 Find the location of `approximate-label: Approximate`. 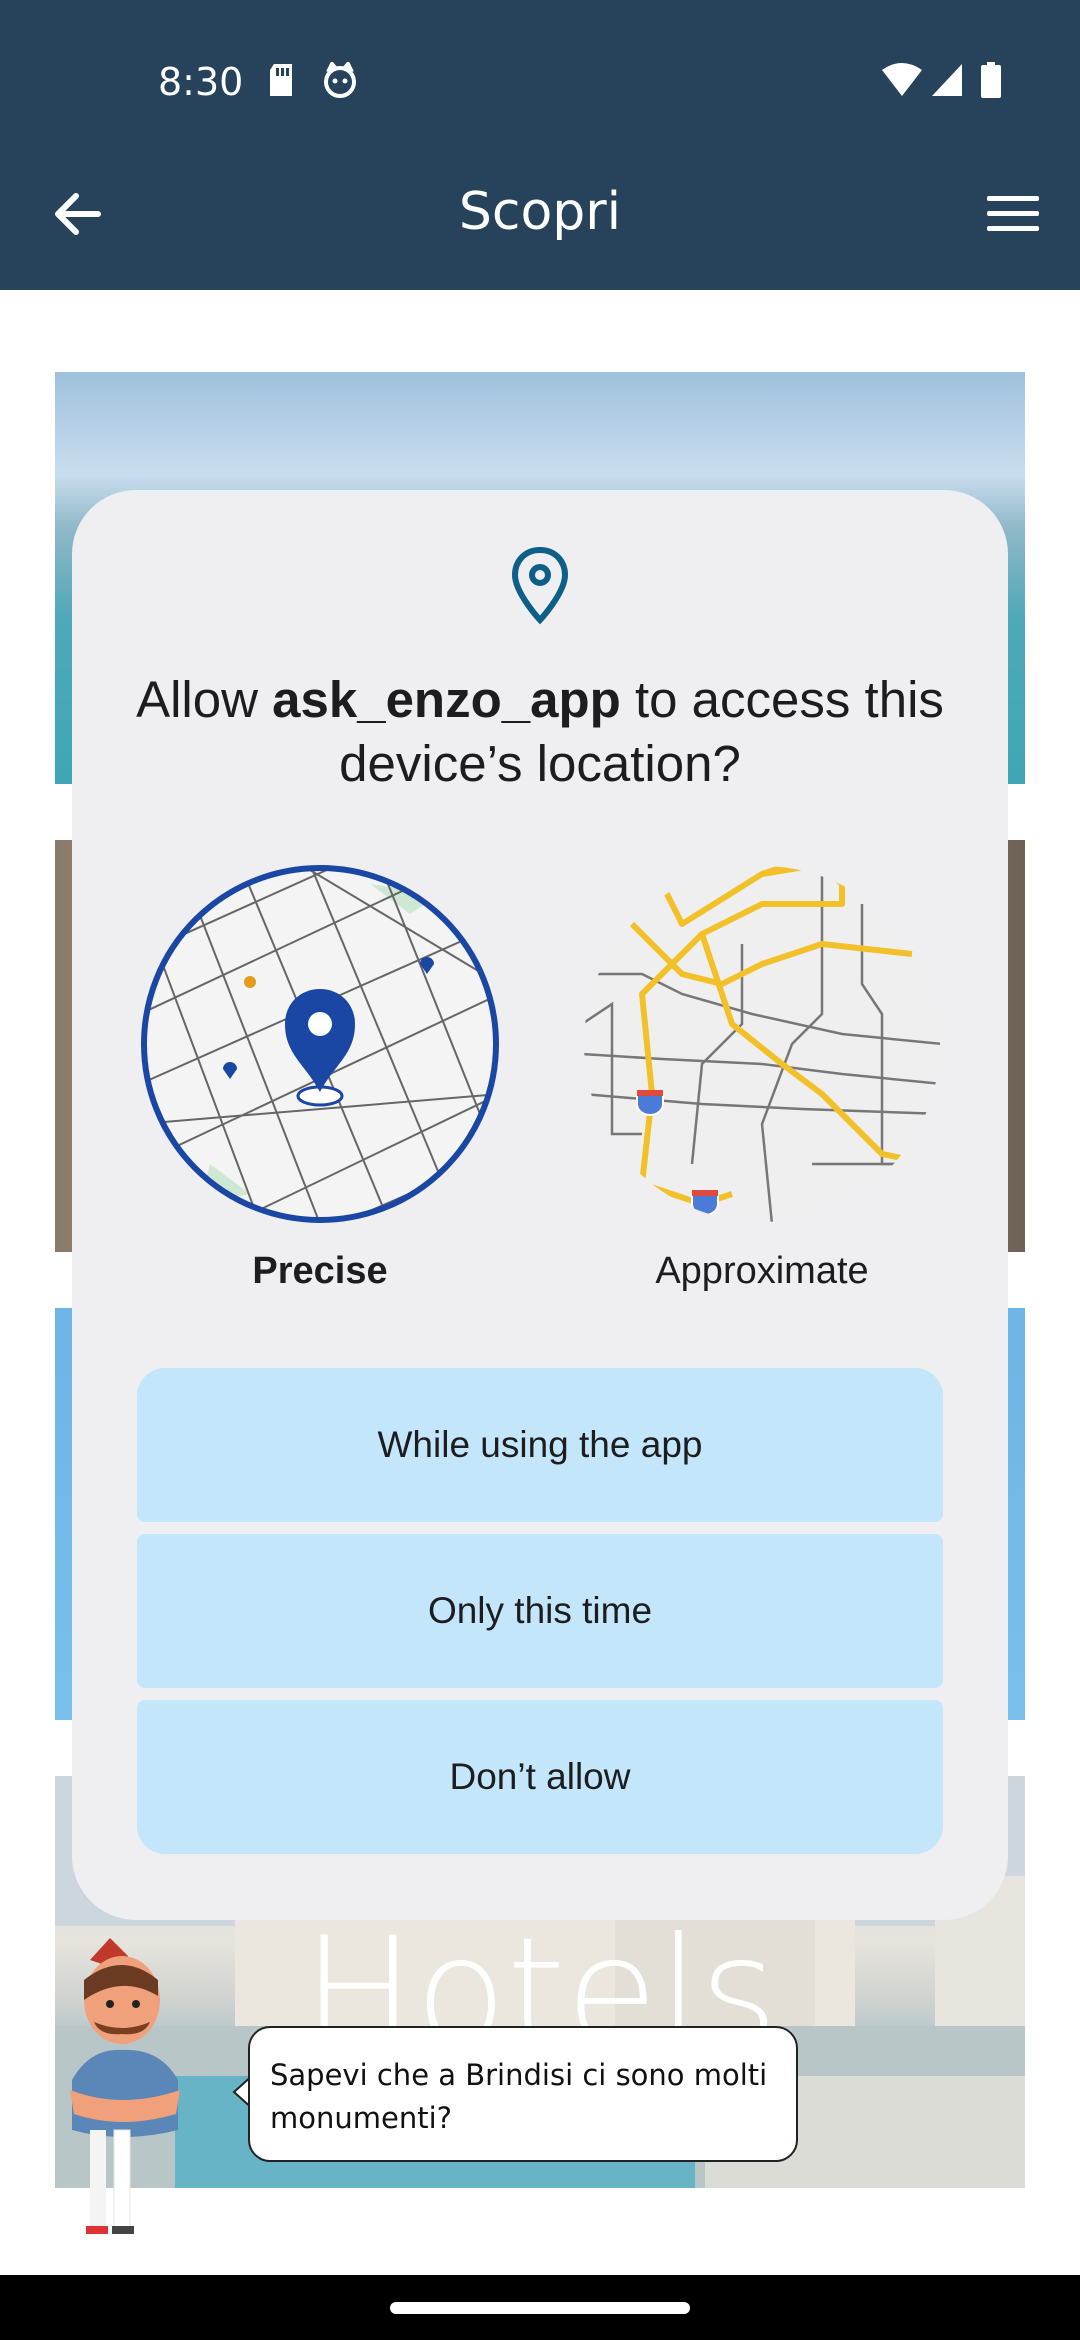

approximate-label: Approximate is located at coordinates (762, 1271).